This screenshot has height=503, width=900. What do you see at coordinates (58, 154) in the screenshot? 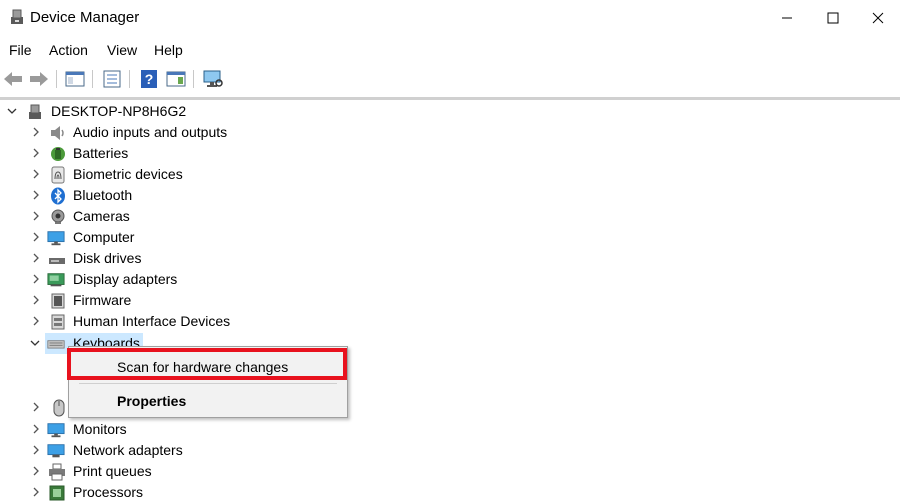
I see `battery-icon` at bounding box center [58, 154].